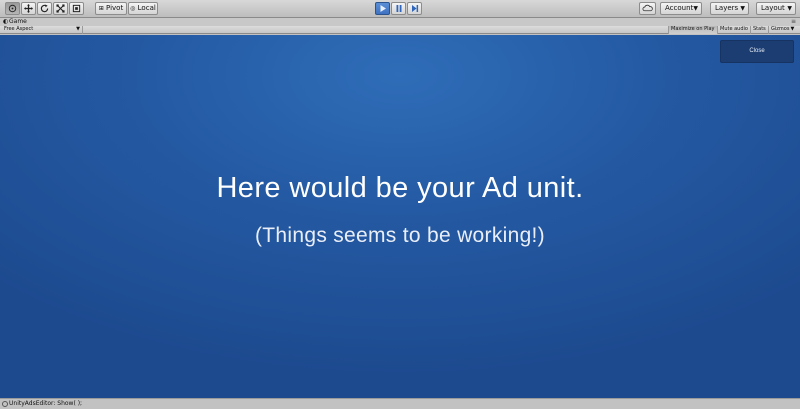 The height and width of the screenshot is (409, 800). I want to click on game-controller-icon: ◐, so click(6, 21).